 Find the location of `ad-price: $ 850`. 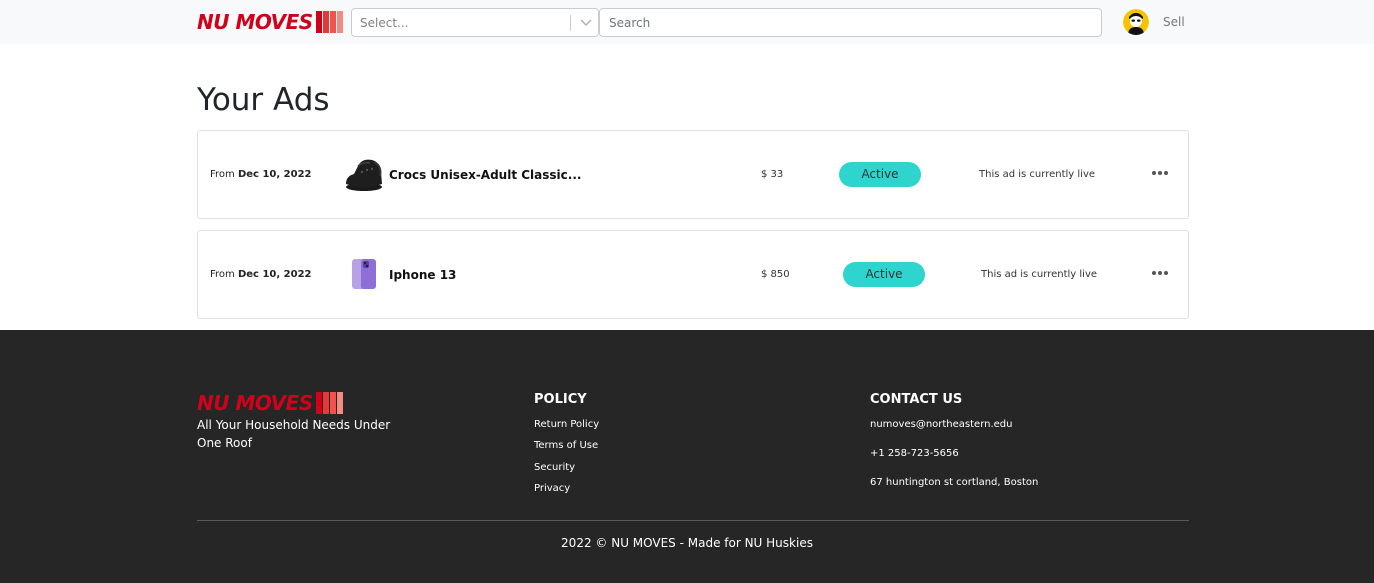

ad-price: $ 850 is located at coordinates (775, 274).